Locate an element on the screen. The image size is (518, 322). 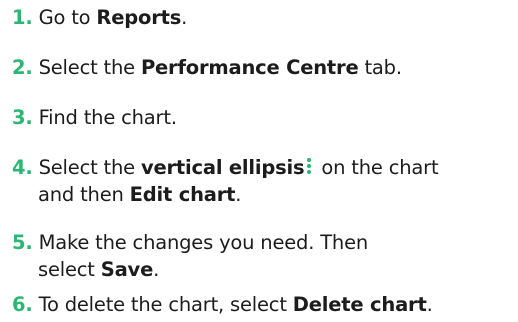
step-text: select is located at coordinates (69, 269).